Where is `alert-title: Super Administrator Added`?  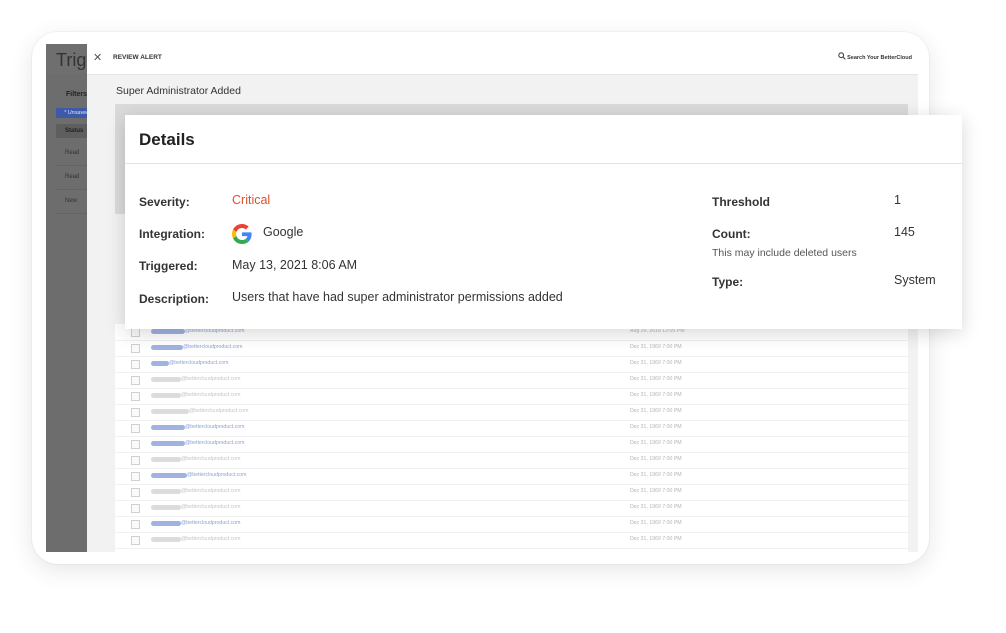
alert-title: Super Administrator Added is located at coordinates (178, 91).